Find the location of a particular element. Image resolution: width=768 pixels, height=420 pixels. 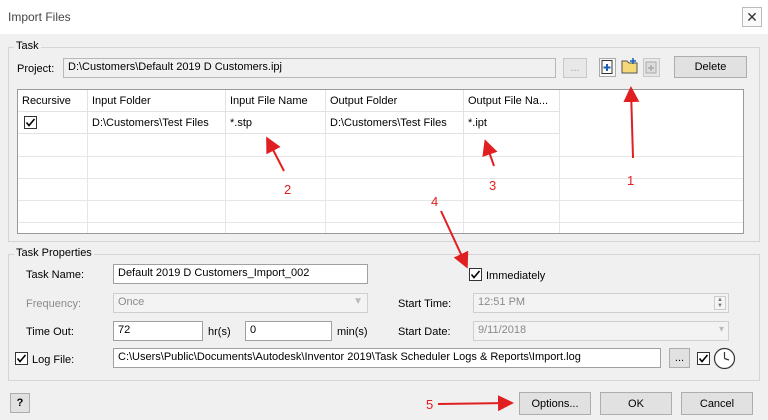

output-folder-cell: D:\Customers\Test Files is located at coordinates (395, 123).